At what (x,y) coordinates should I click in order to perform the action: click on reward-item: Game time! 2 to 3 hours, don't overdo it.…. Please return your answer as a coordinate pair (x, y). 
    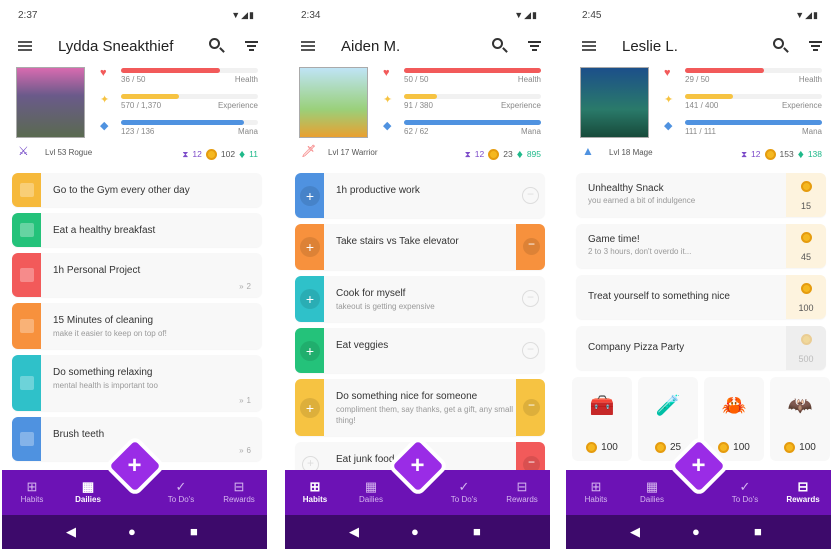
    Looking at the image, I should click on (701, 246).